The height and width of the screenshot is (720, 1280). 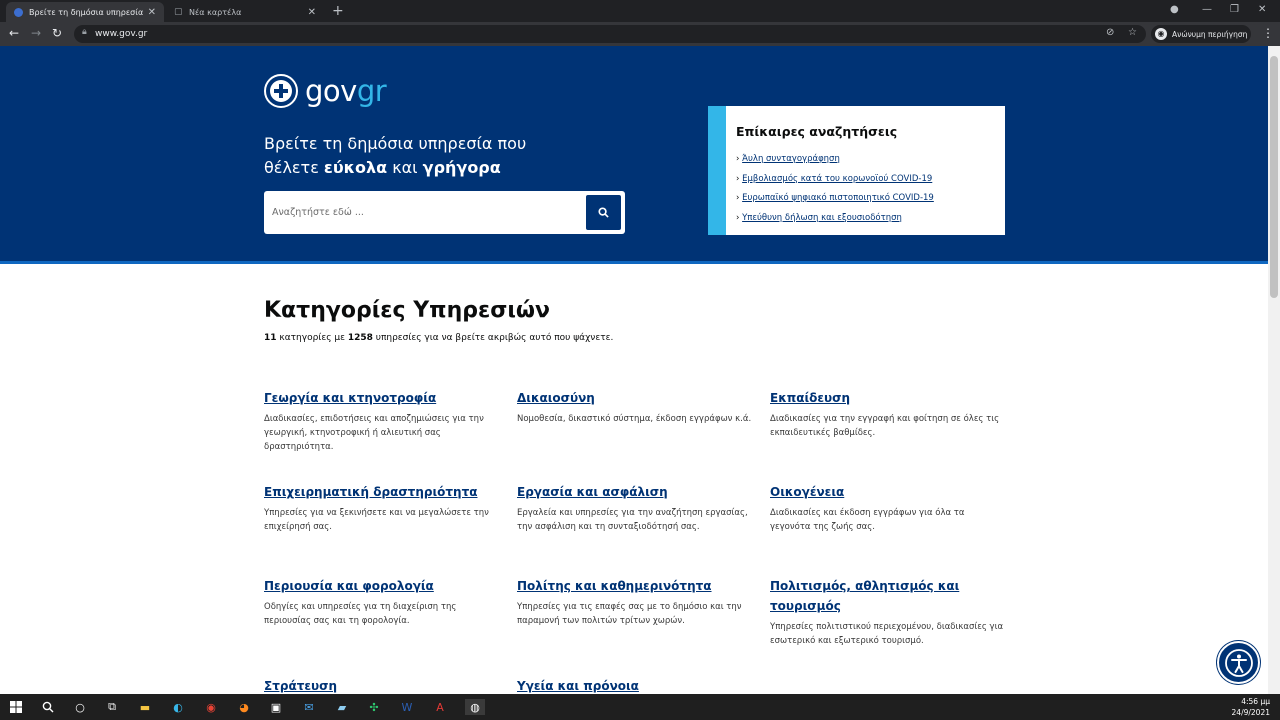 I want to click on tab-label: Νέα καρτέλα, so click(x=215, y=12).